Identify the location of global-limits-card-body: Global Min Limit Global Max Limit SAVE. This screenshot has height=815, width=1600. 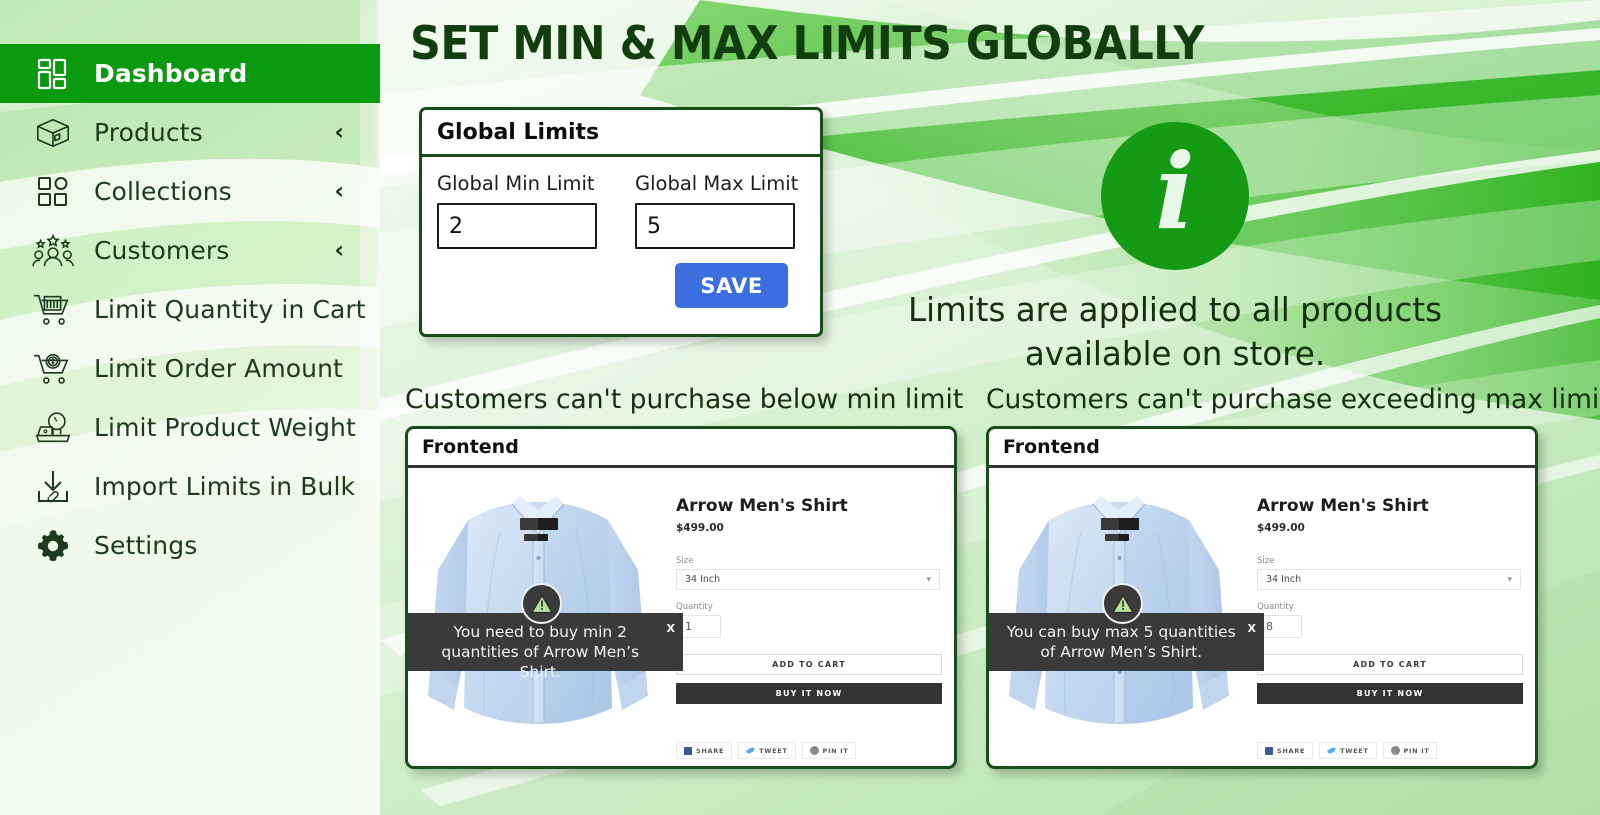
(621, 232).